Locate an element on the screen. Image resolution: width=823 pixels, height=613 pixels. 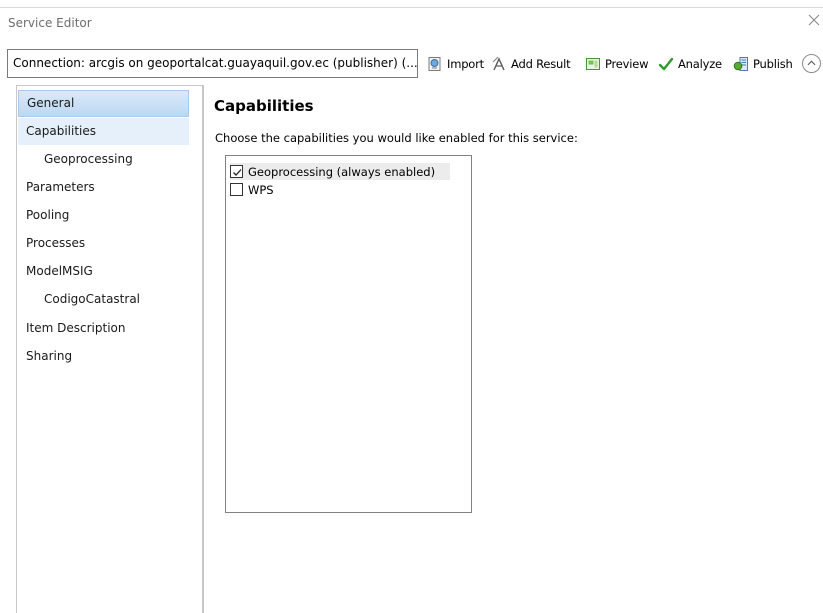
geoprocessing-label: Geoprocessing (always enabled) is located at coordinates (342, 171).